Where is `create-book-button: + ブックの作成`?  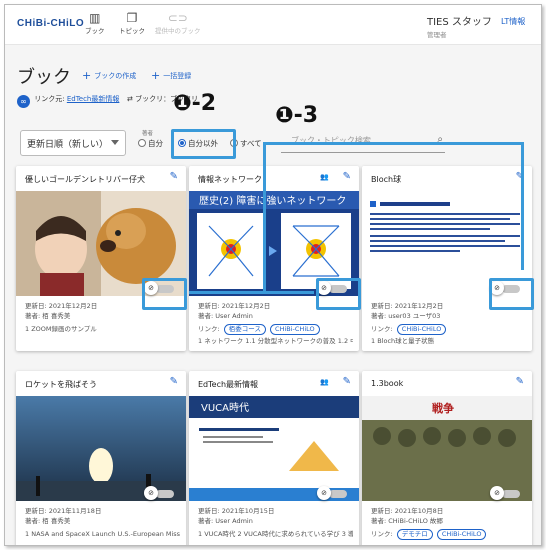
create-book-button: + ブックの作成 is located at coordinates (109, 75).